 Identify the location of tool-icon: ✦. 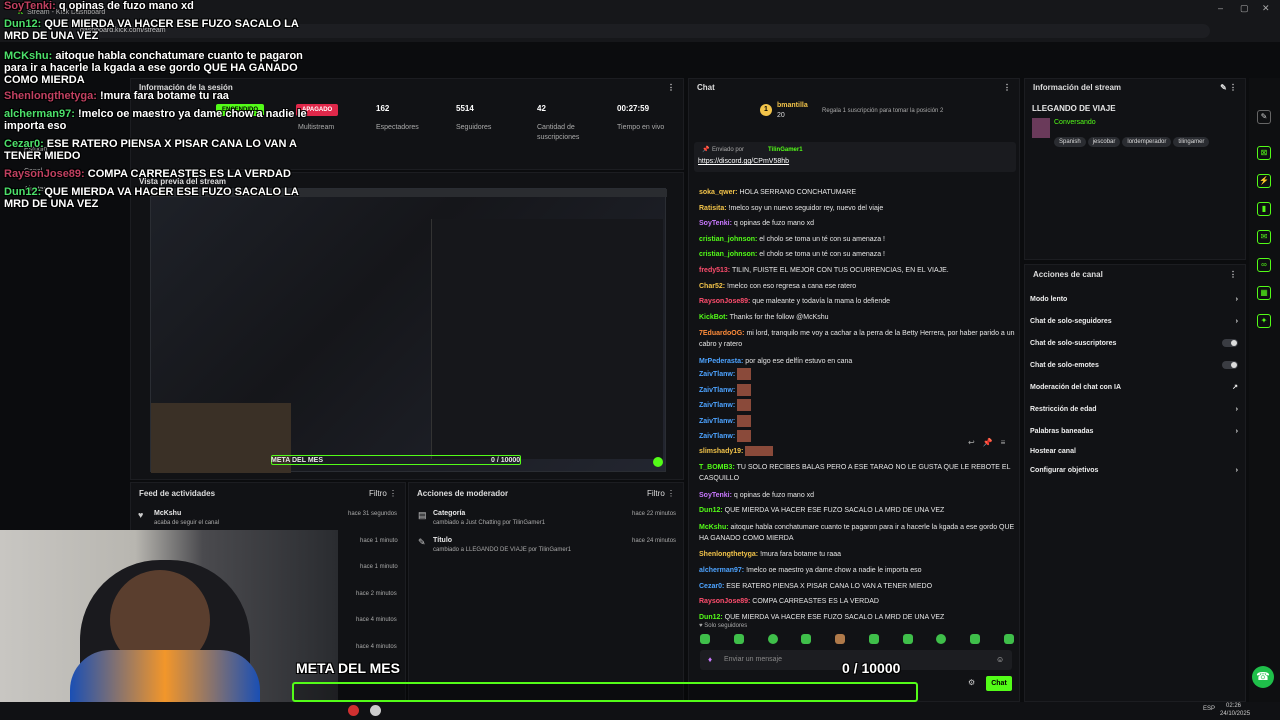
(1264, 321).